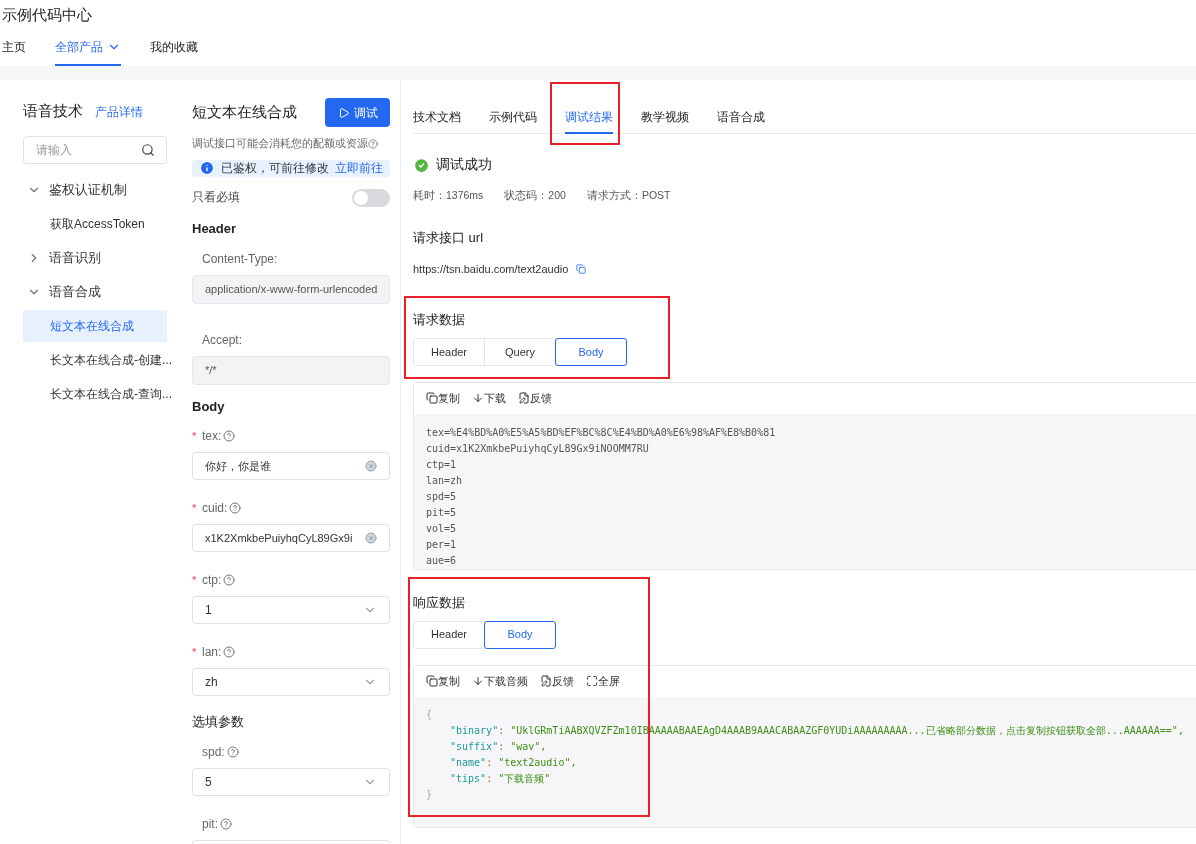 The width and height of the screenshot is (1196, 844). What do you see at coordinates (280, 143) in the screenshot?
I see `note-text: 调试接口可能会消耗您的配额或资源` at bounding box center [280, 143].